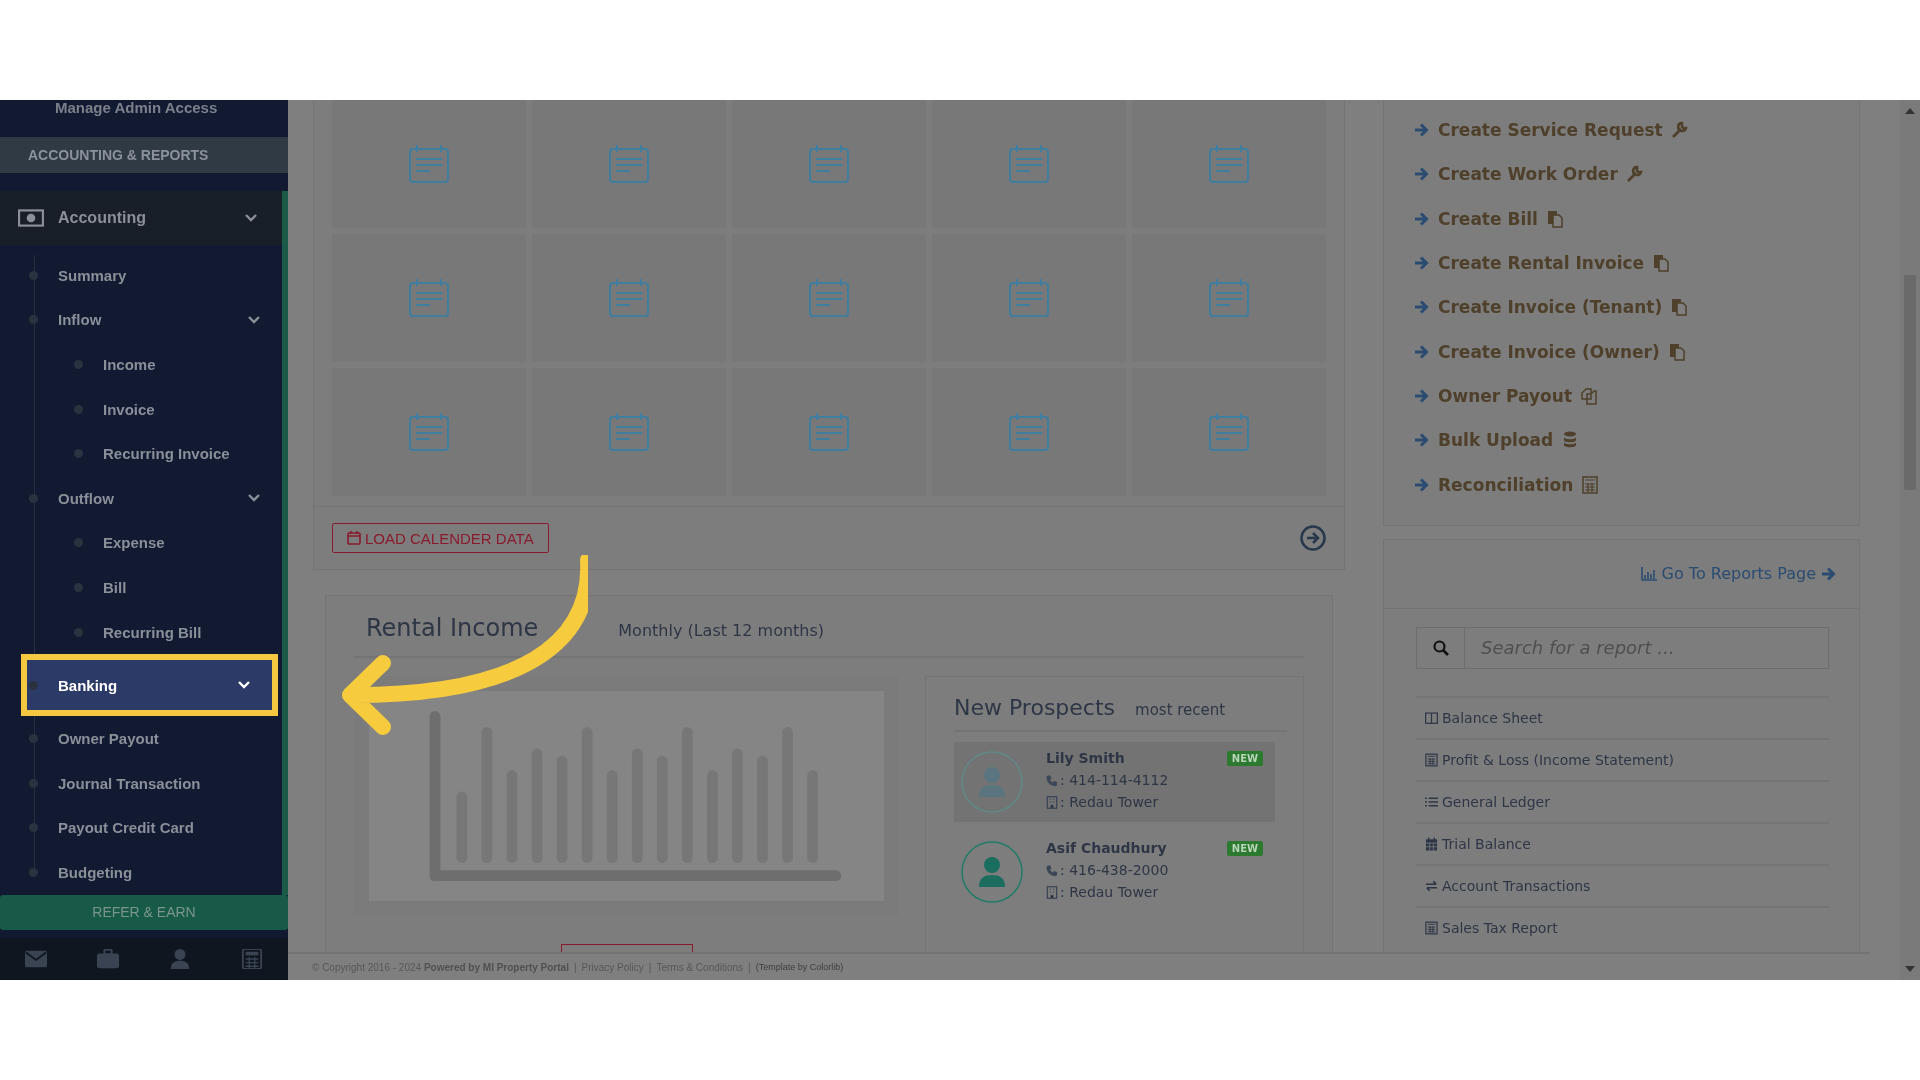 The image size is (1920, 1080). I want to click on sidebar-item: Inflow, so click(141, 320).